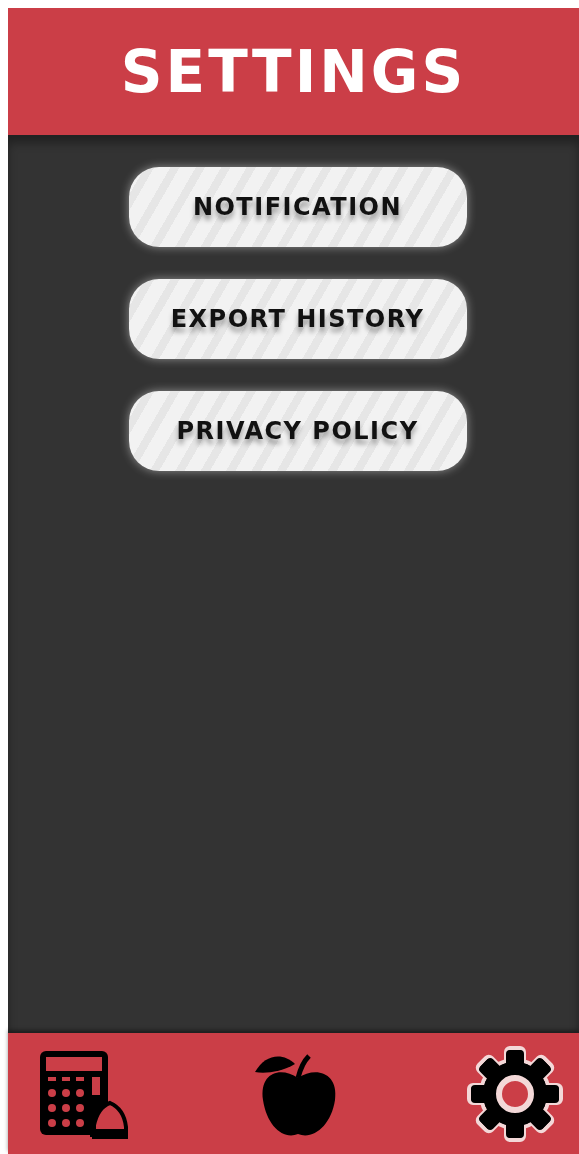 This screenshot has width=579, height=1154. What do you see at coordinates (293, 71) in the screenshot?
I see `page-title: SETTINGS` at bounding box center [293, 71].